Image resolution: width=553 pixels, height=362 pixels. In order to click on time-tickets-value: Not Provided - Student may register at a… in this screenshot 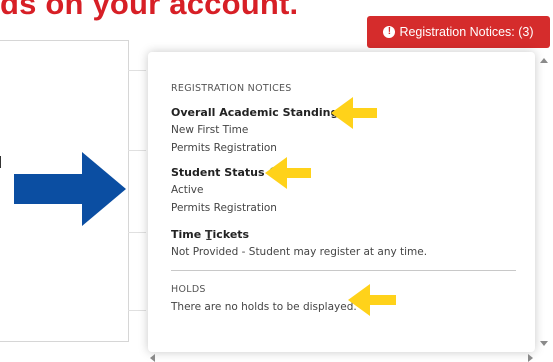, I will do `click(299, 252)`.